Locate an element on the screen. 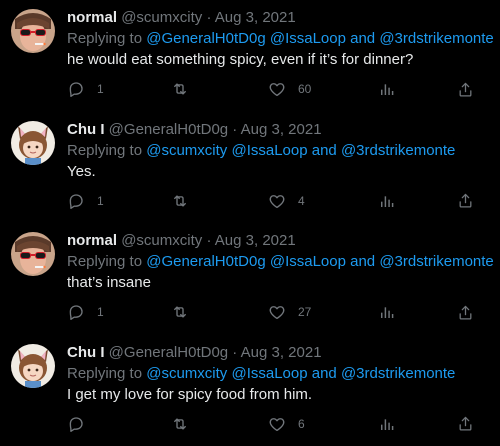  like-button: 27 is located at coordinates (289, 312).